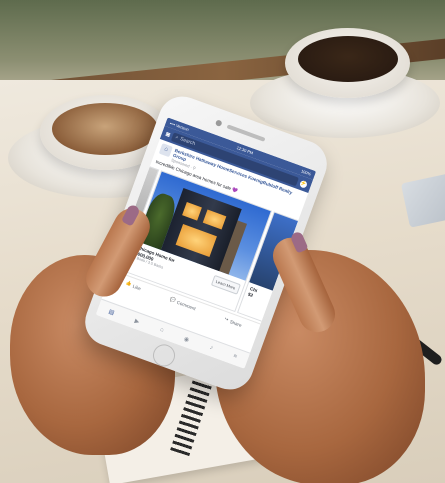 This screenshot has height=483, width=445. I want to click on coffee-left, so click(105, 129).